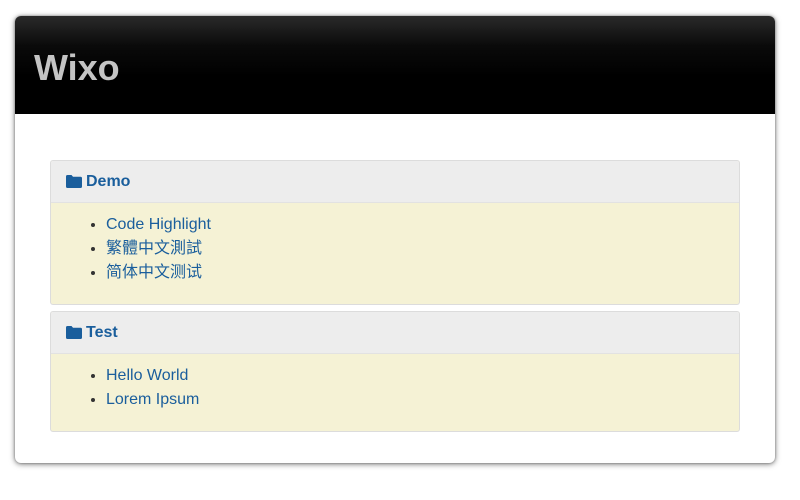 This screenshot has height=500, width=800. I want to click on list-item: 简体中文测试, so click(422, 273).